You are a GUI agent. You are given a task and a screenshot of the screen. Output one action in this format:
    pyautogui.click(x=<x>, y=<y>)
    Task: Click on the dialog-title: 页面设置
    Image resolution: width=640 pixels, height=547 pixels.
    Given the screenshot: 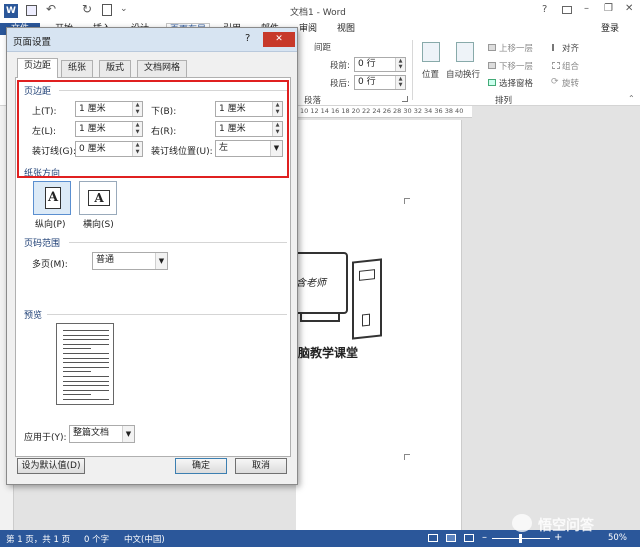 What is the action you would take?
    pyautogui.click(x=32, y=42)
    